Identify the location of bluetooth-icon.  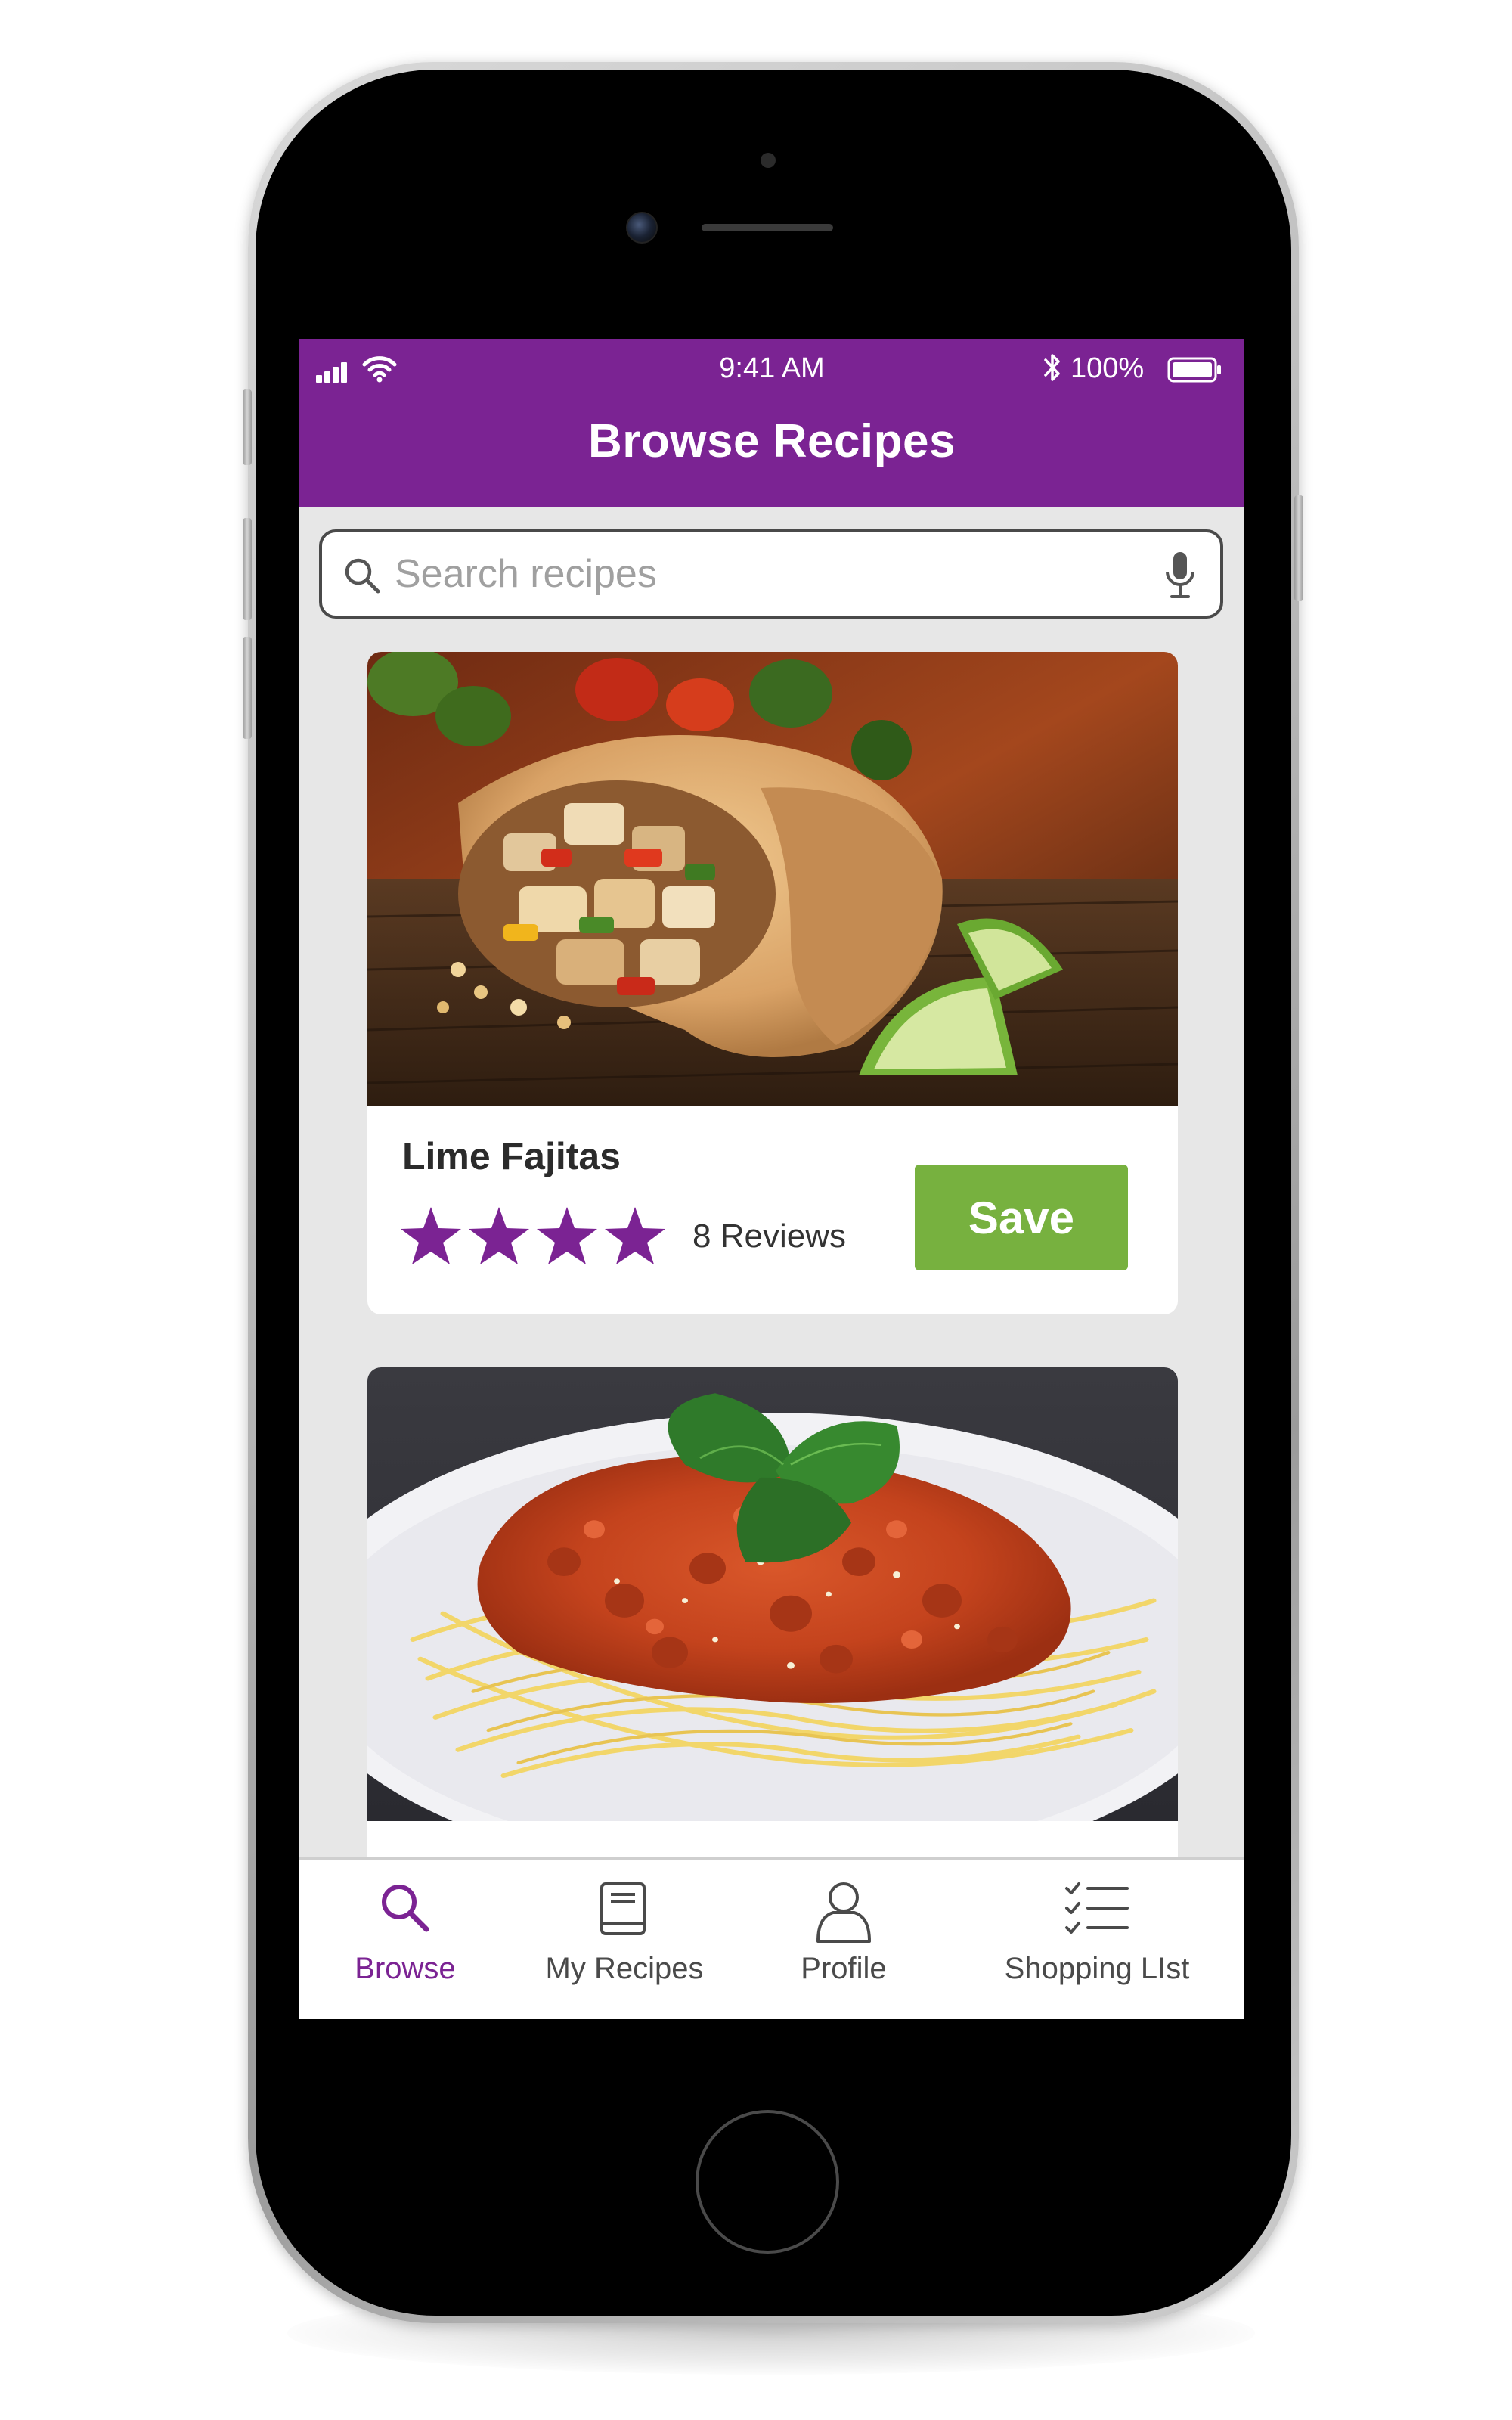
(1052, 367).